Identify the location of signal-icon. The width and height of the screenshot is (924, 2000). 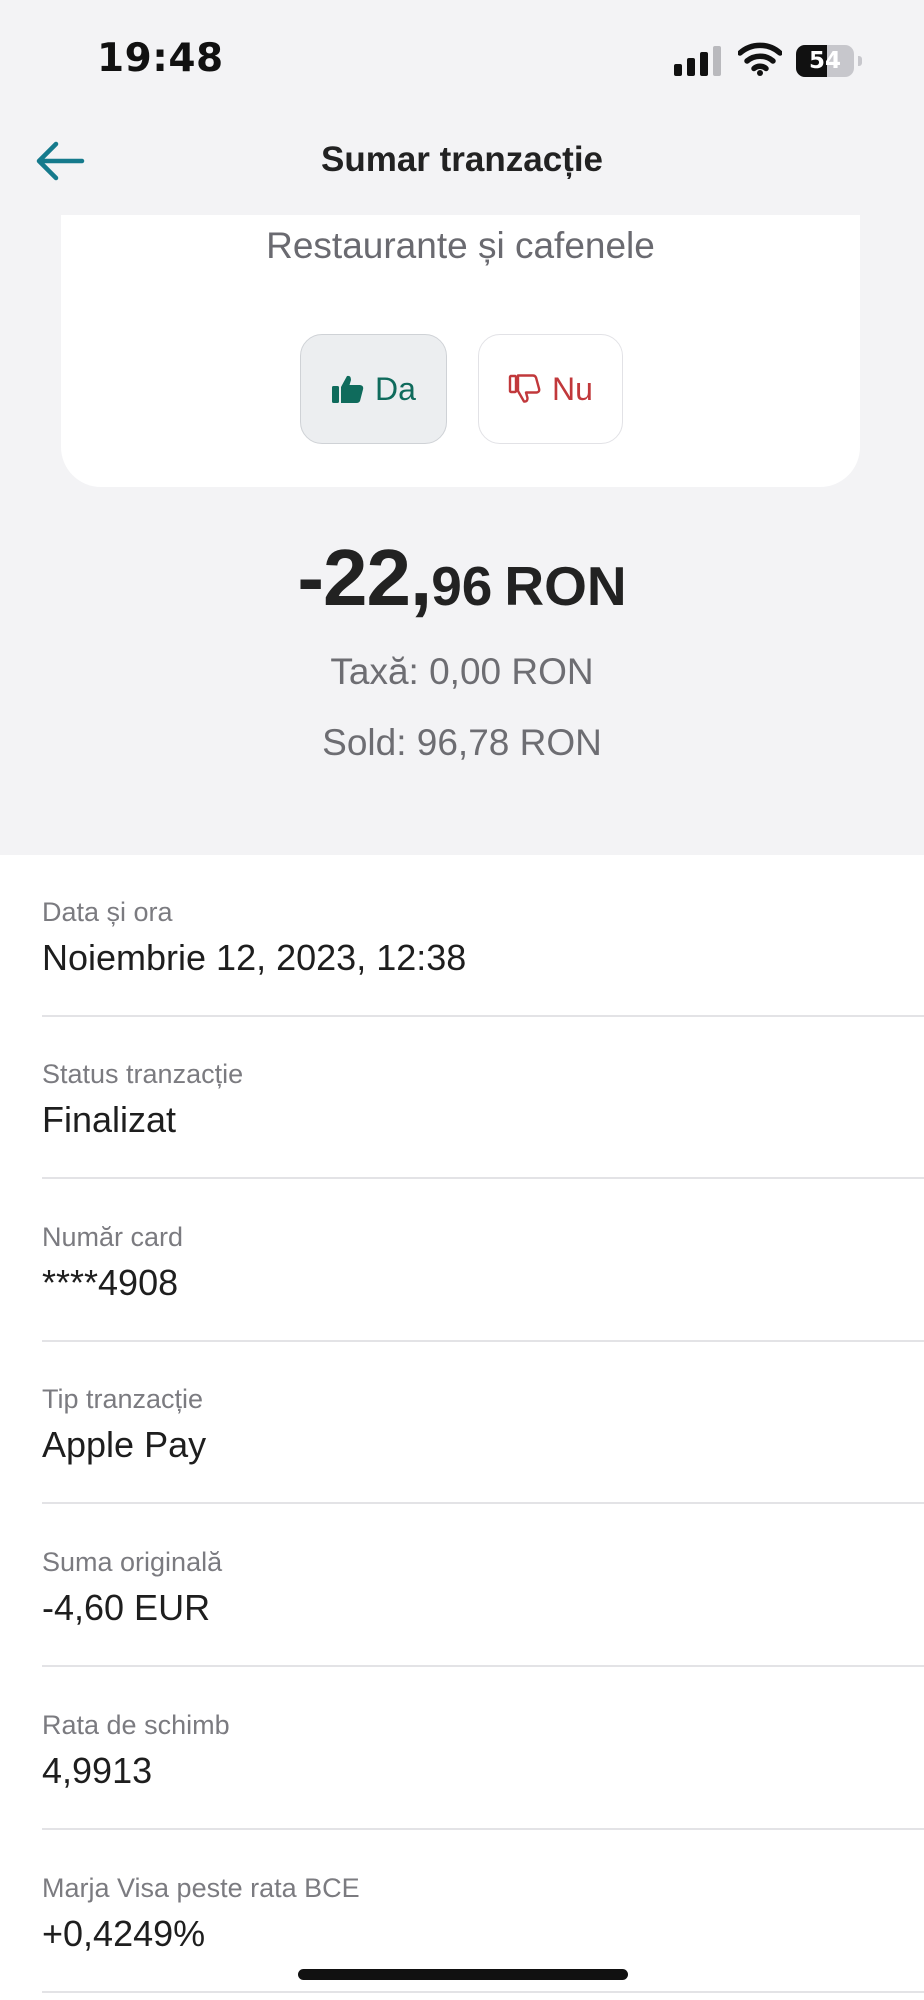
(698, 61).